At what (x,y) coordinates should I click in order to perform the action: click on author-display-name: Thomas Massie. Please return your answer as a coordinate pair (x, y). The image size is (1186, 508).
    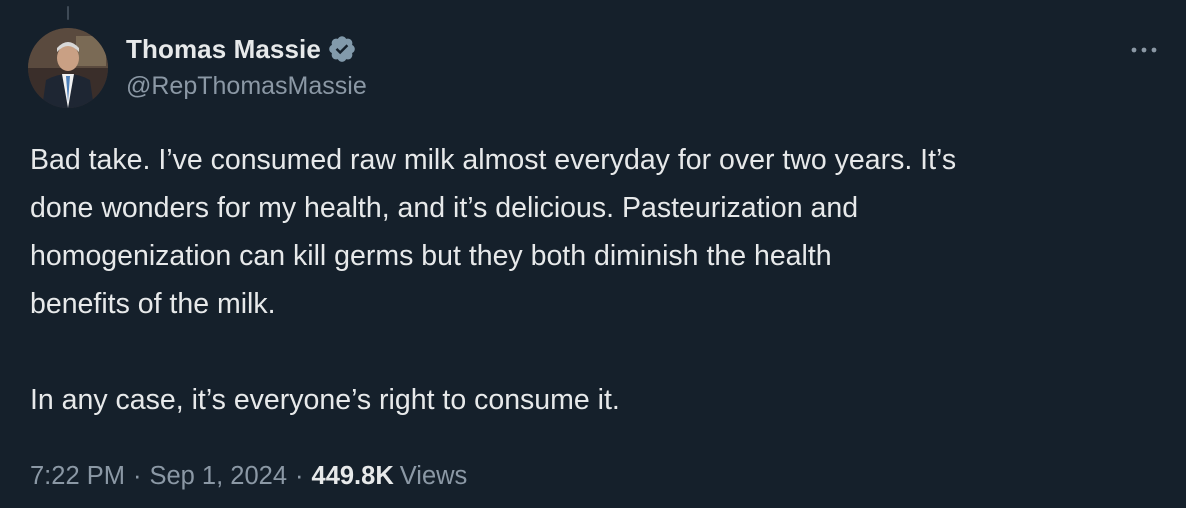
    Looking at the image, I should click on (223, 49).